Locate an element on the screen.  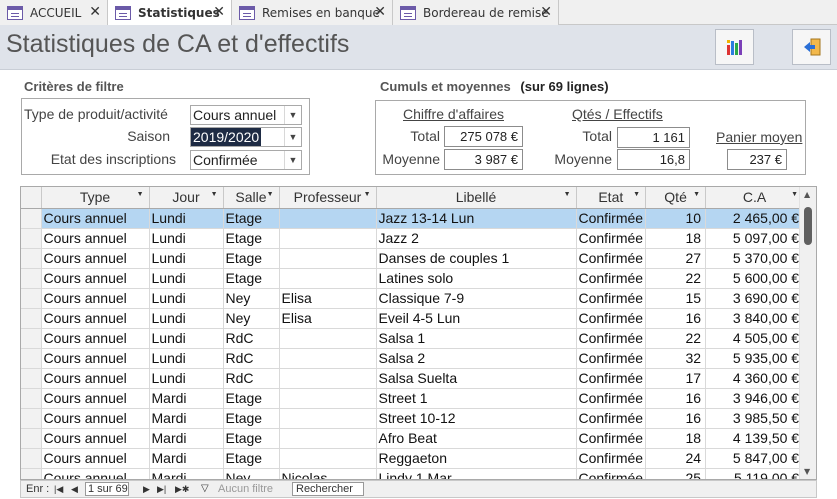
tab-remises-en-banque: Remises en banque ✕ is located at coordinates (312, 12).